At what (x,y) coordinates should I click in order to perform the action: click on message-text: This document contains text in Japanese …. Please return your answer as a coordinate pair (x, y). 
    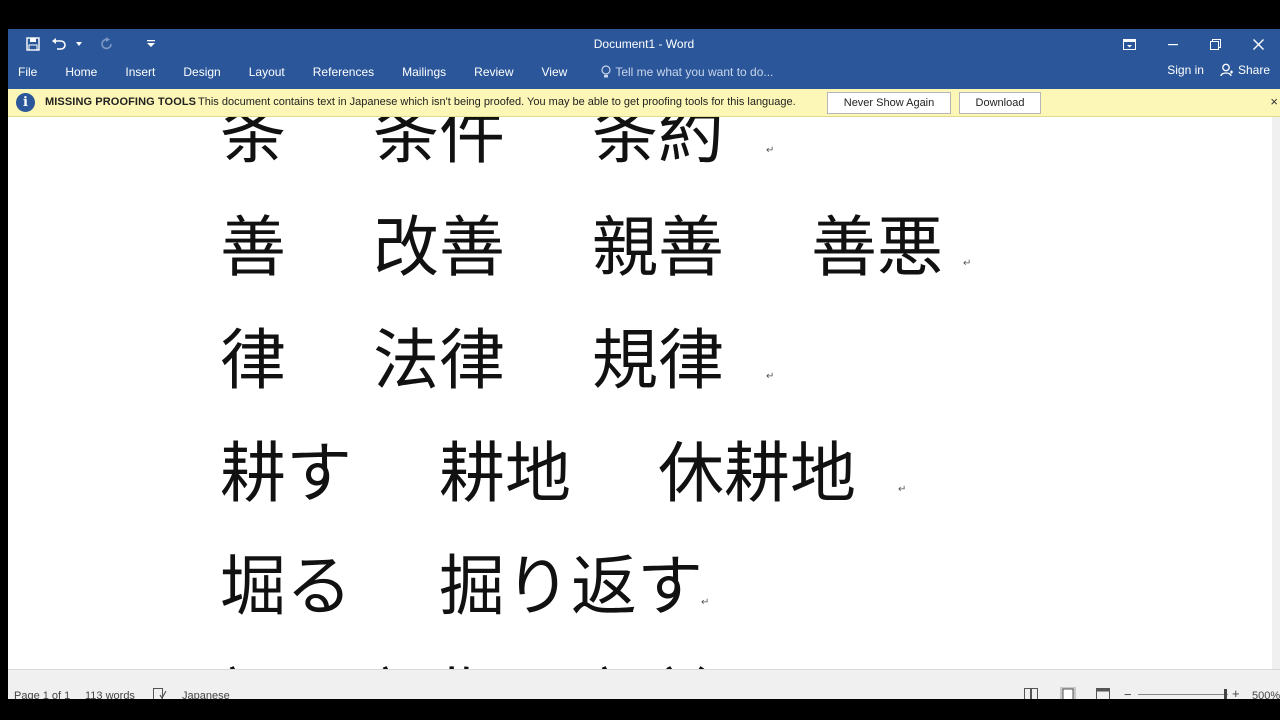
    Looking at the image, I should click on (497, 102).